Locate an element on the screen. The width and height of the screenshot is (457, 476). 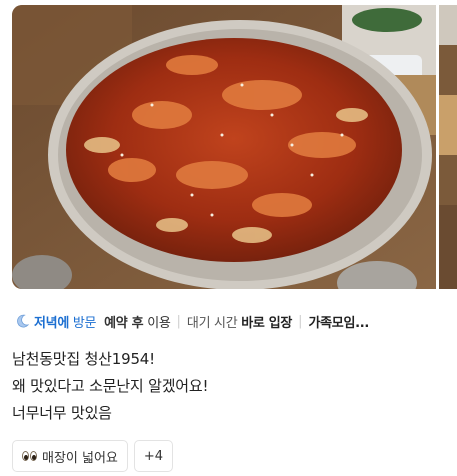
review-line: 남천동맛집 청산1954! is located at coordinates (83, 359).